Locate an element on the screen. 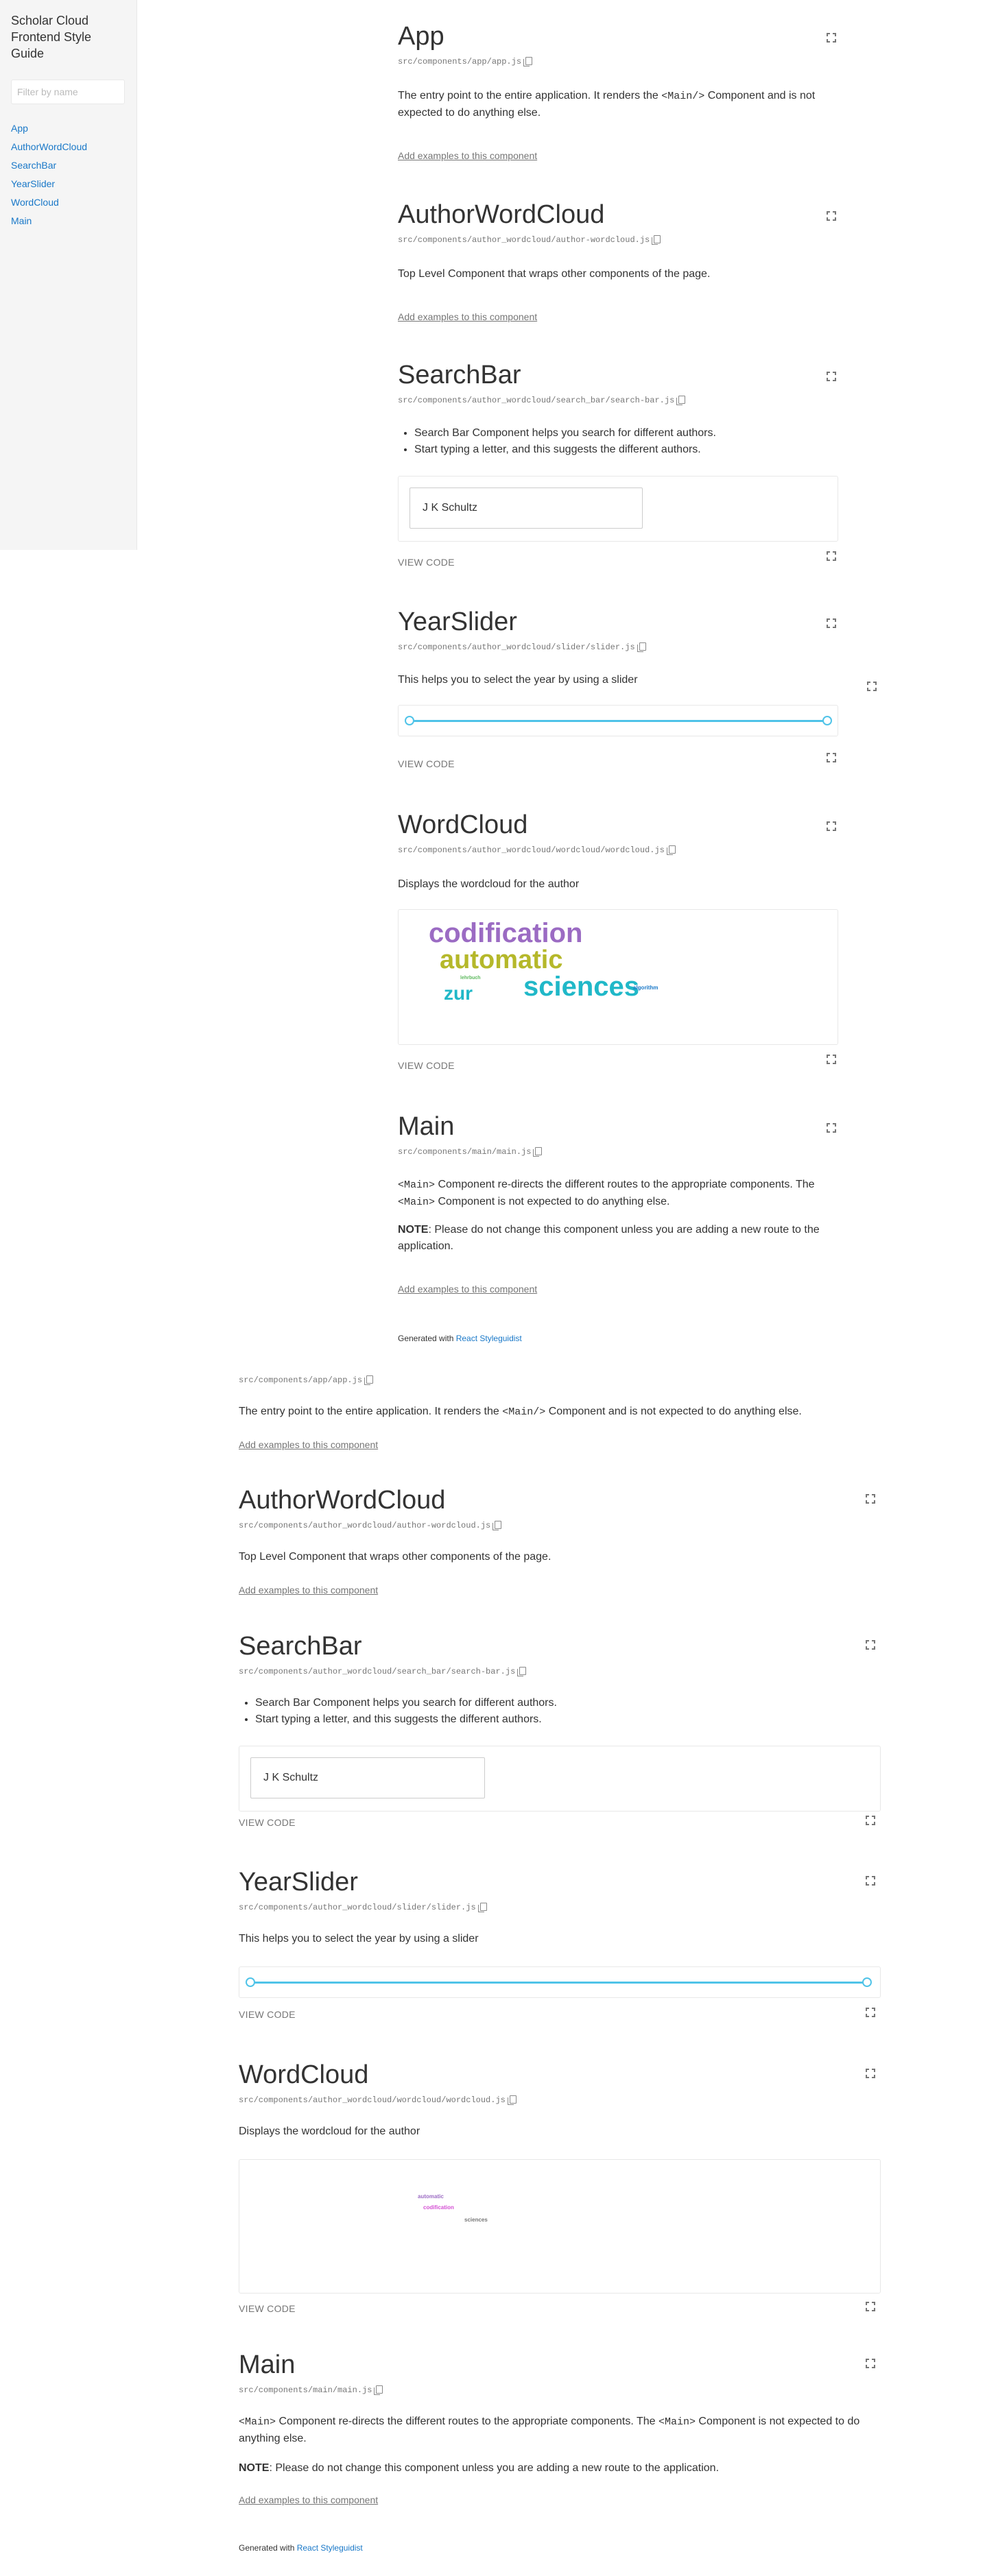 The image size is (985, 2576). filter-input is located at coordinates (68, 92).